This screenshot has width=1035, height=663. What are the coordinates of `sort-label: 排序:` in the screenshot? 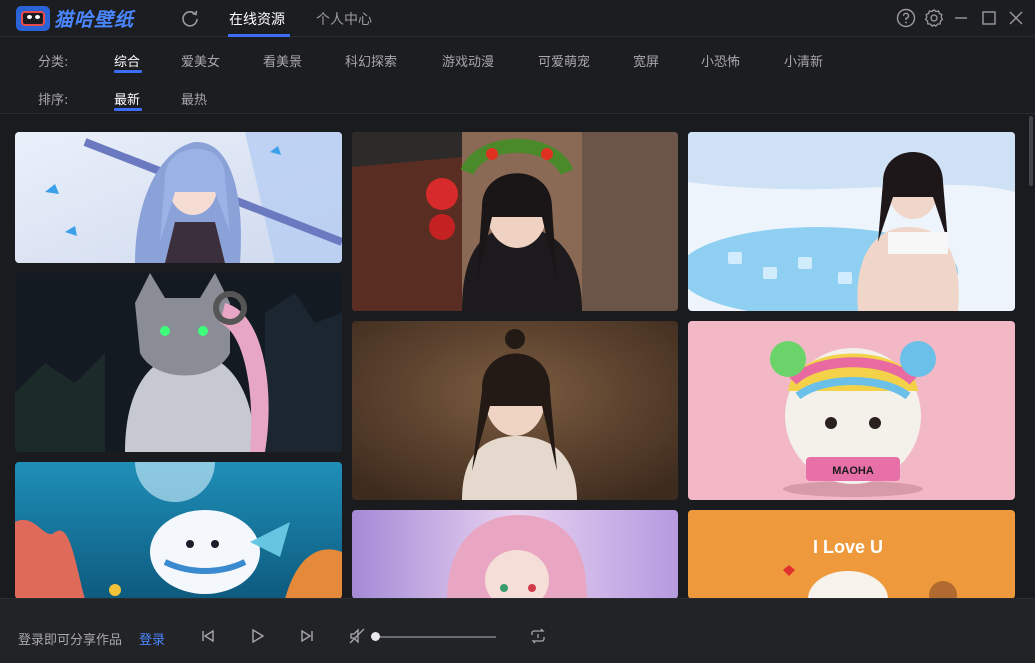 It's located at (53, 100).